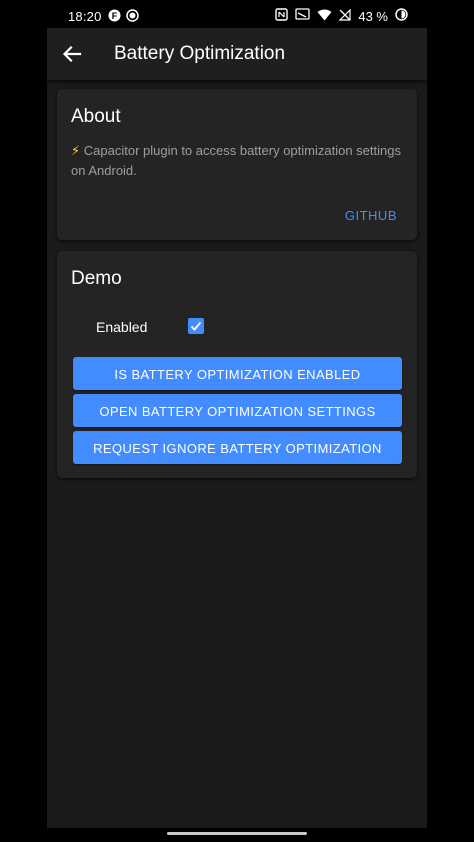 This screenshot has width=474, height=842. Describe the element at coordinates (96, 278) in the screenshot. I see `demo-title: Demo` at that location.